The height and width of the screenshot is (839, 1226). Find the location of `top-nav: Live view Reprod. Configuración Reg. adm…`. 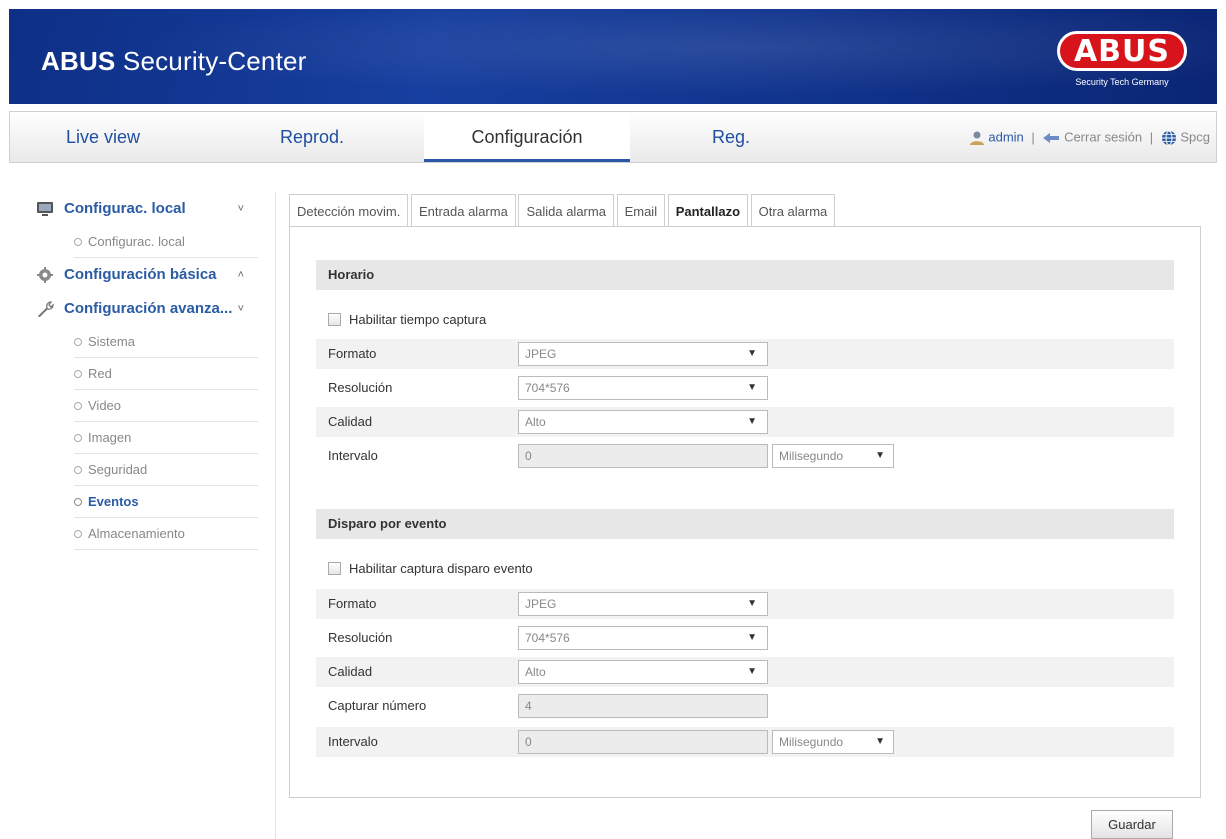

top-nav: Live view Reprod. Configuración Reg. adm… is located at coordinates (613, 137).